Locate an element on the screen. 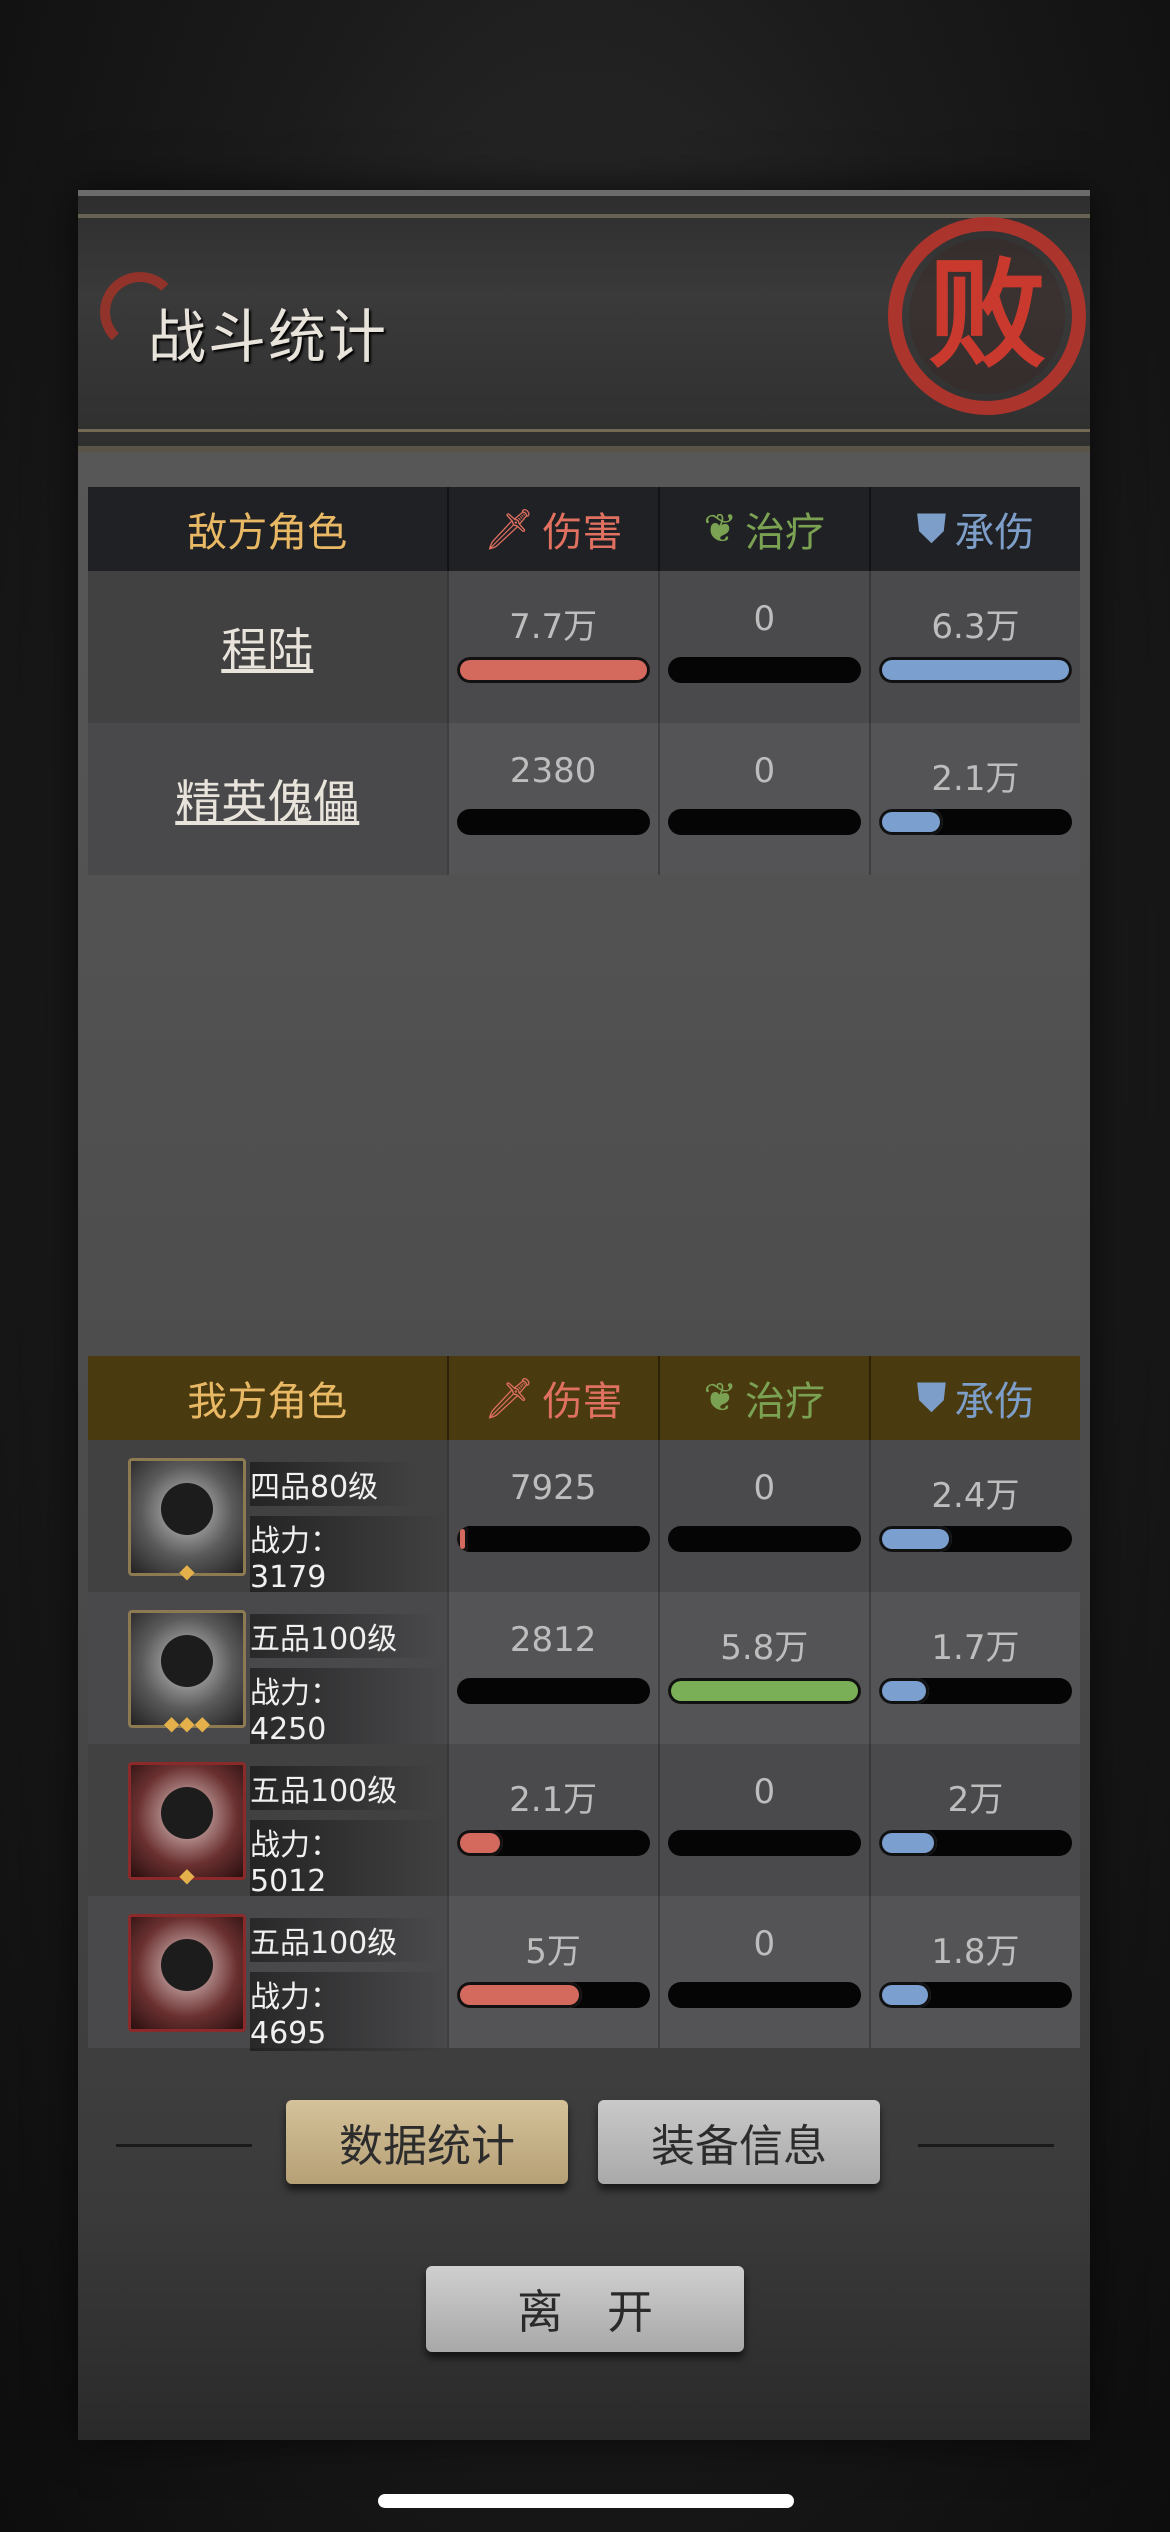 Image resolution: width=1170 pixels, height=2532 pixels. star-gems-icon: ◆◆◆ is located at coordinates (187, 1723).